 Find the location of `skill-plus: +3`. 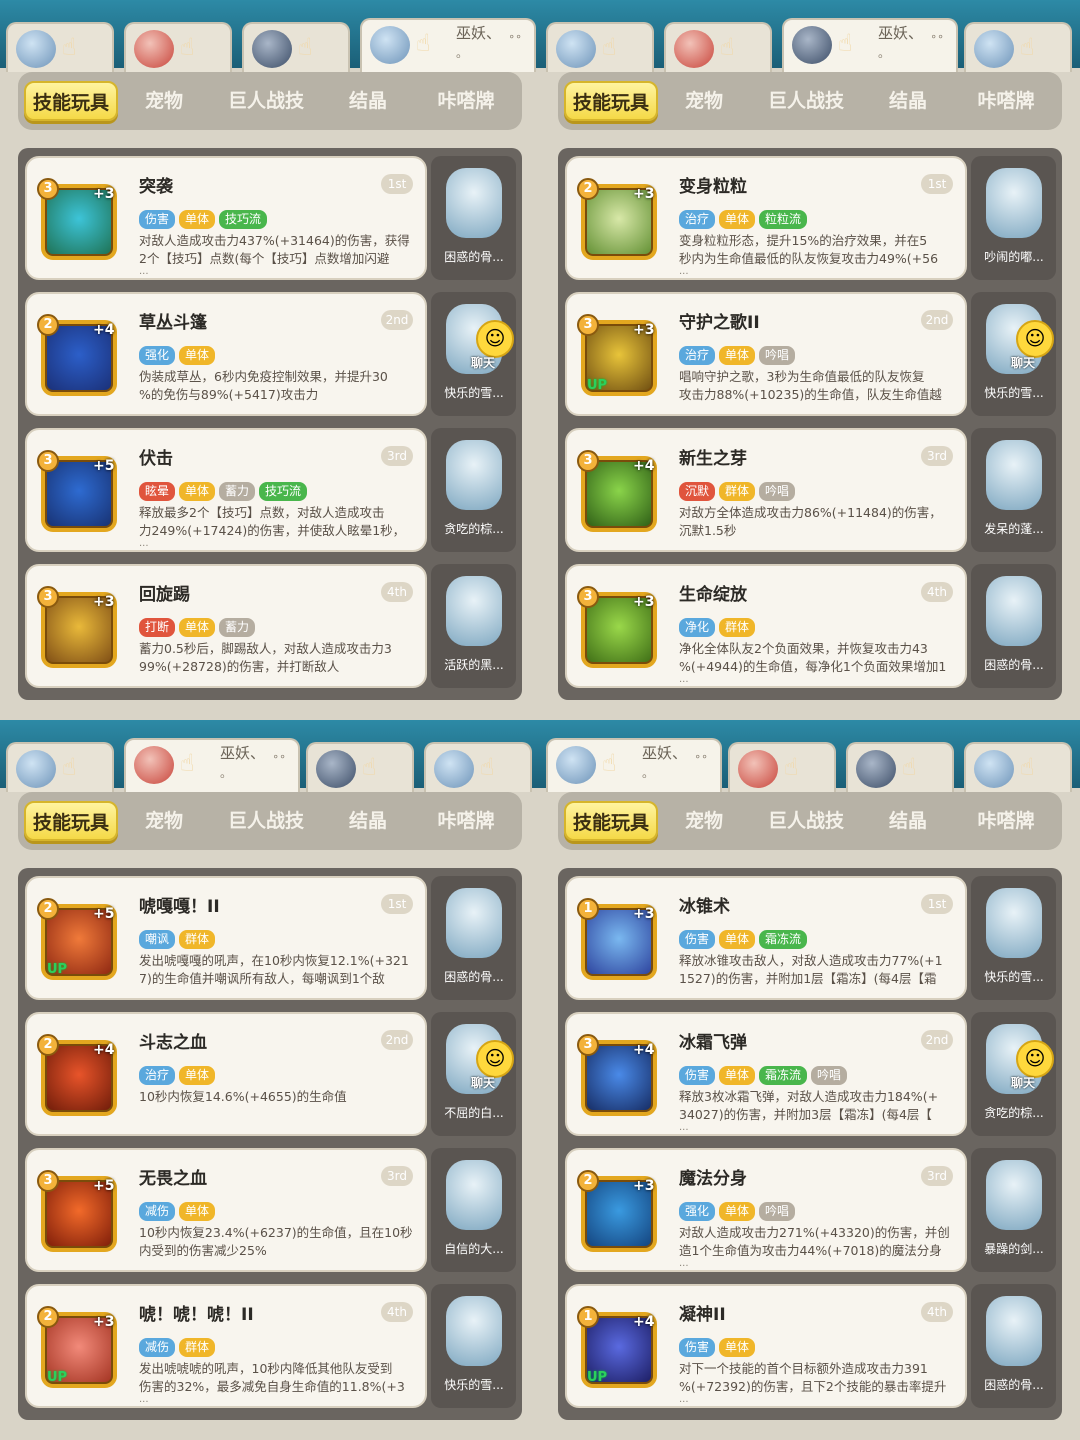

skill-plus: +3 is located at coordinates (104, 194).